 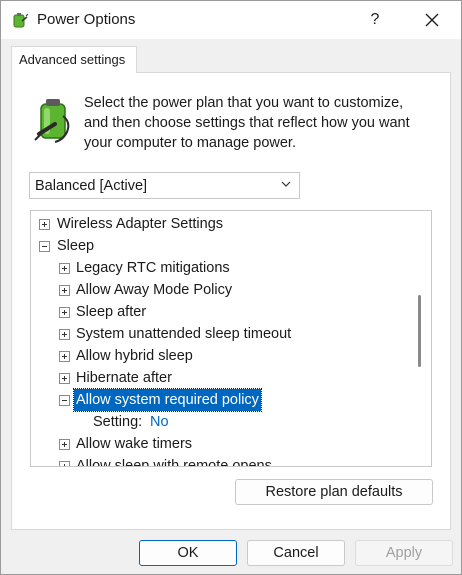 I want to click on tree-item-label: Sleep after, so click(x=111, y=312).